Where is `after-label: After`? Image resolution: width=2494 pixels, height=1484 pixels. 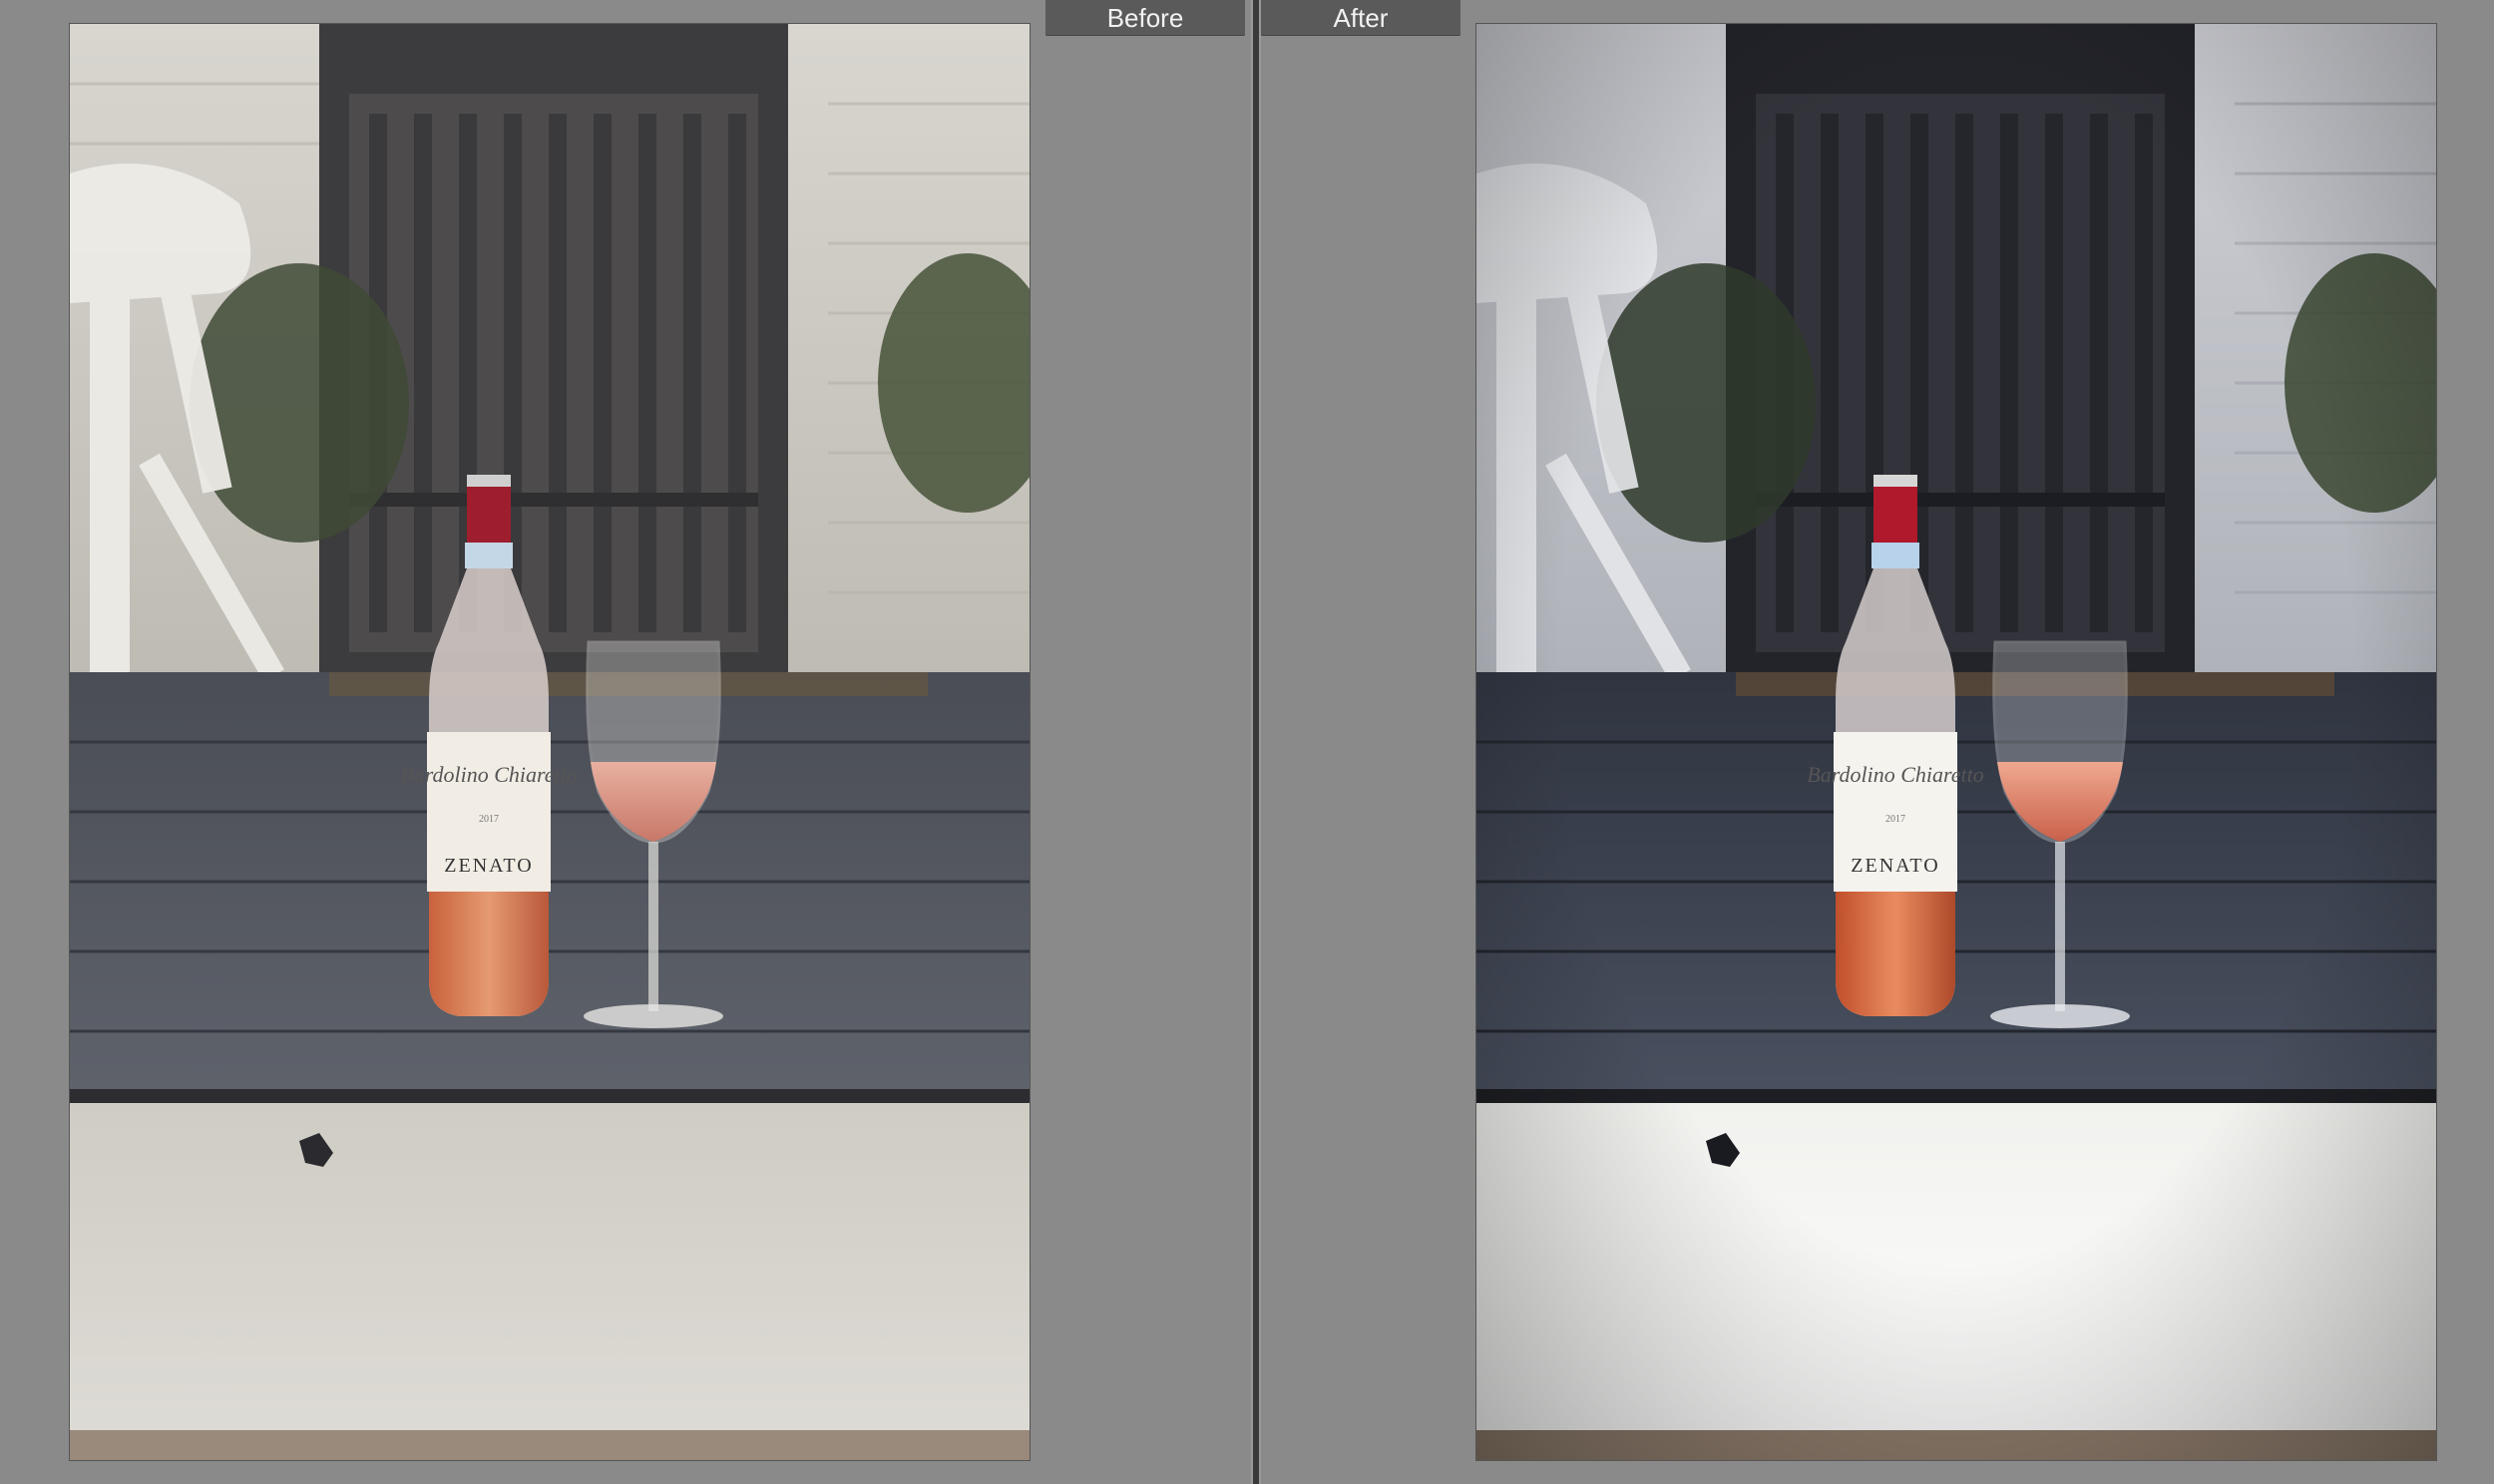
after-label: After is located at coordinates (1360, 18).